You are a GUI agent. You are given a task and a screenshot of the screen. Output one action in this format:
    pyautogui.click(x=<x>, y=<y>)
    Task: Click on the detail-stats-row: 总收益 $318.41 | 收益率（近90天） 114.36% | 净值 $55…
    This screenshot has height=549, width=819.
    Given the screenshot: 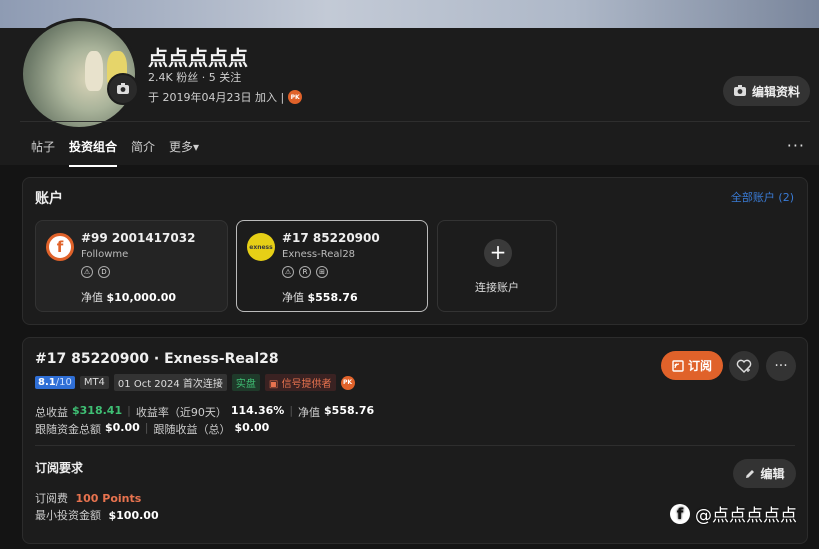 What is the action you would take?
    pyautogui.click(x=204, y=412)
    